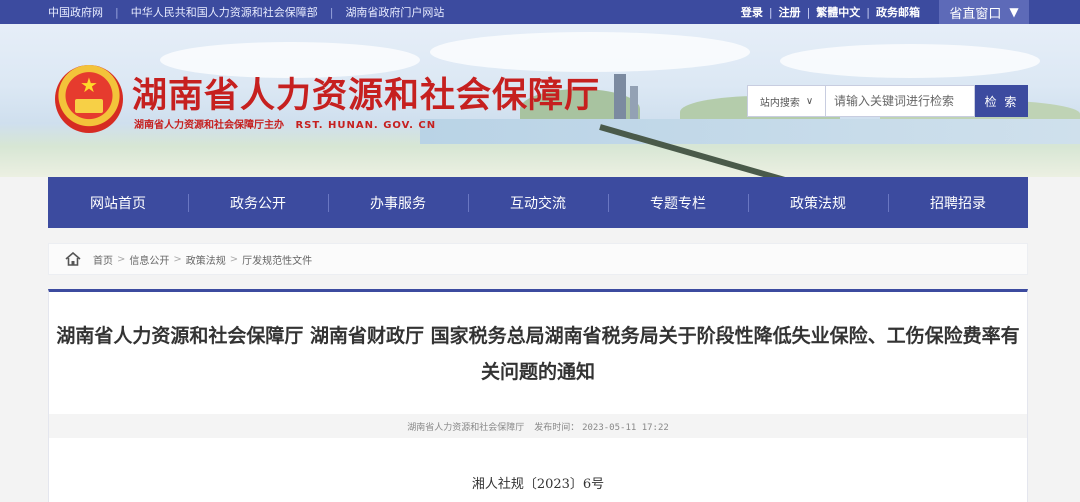 The width and height of the screenshot is (1080, 502). I want to click on breadcrumb-home: 首页, so click(103, 259).